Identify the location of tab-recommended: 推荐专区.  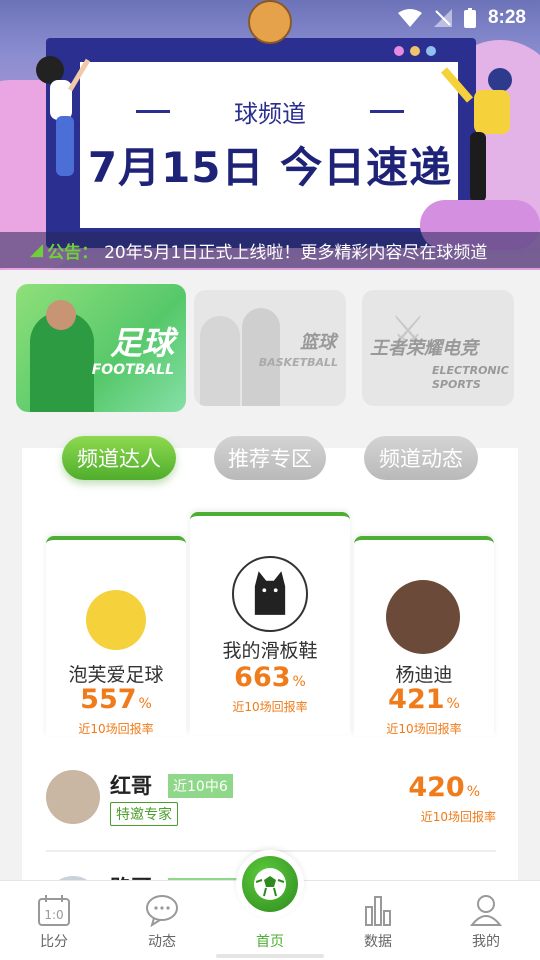
(270, 458).